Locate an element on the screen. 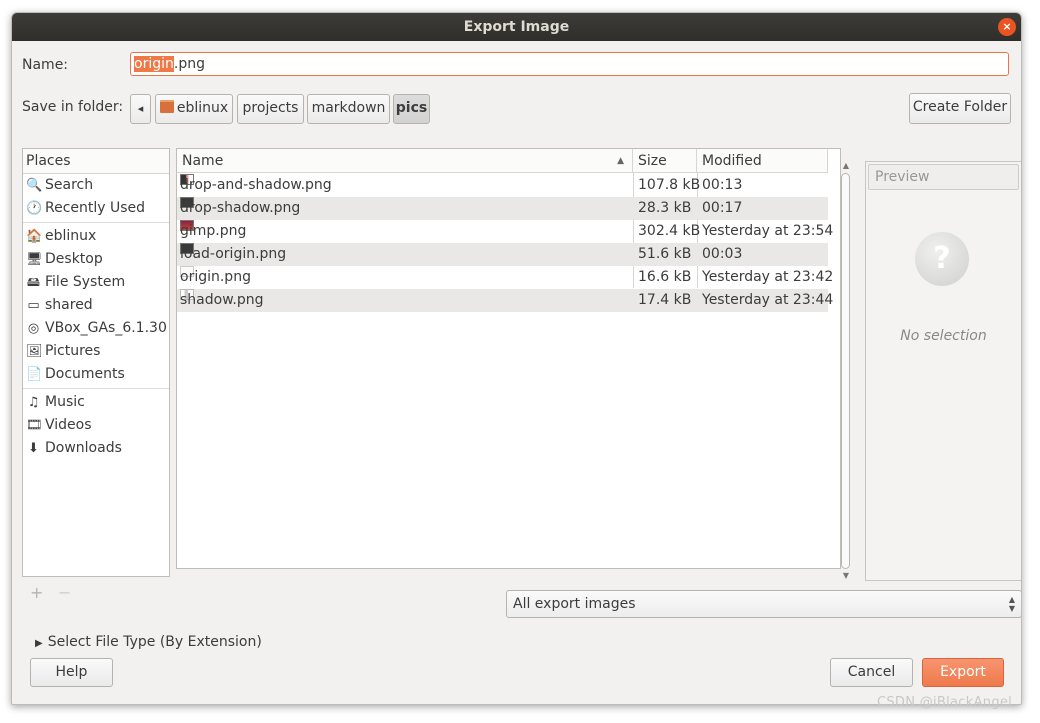  add-place-icon: + is located at coordinates (36, 592).